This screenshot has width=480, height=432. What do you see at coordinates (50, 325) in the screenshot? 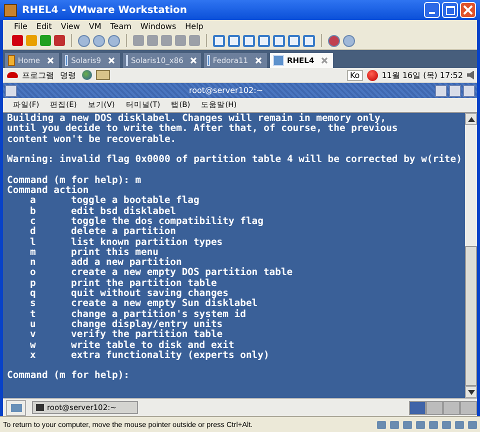
I see `command-key: u` at bounding box center [50, 325].